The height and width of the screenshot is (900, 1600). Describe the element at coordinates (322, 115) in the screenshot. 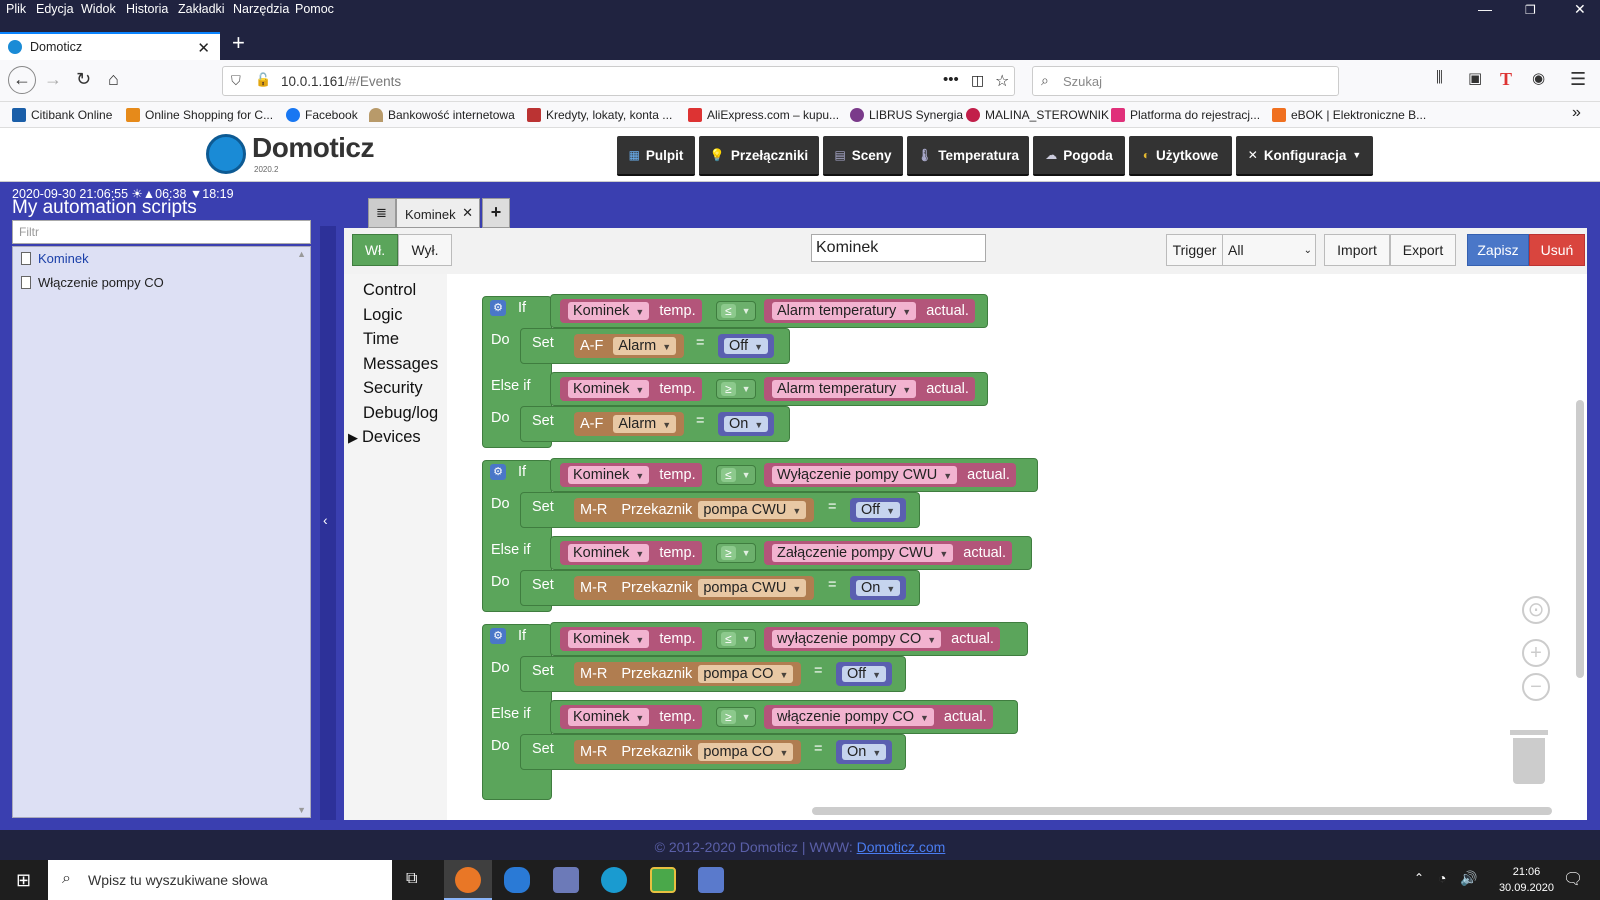

I see `bookmark-item: Facebook` at that location.